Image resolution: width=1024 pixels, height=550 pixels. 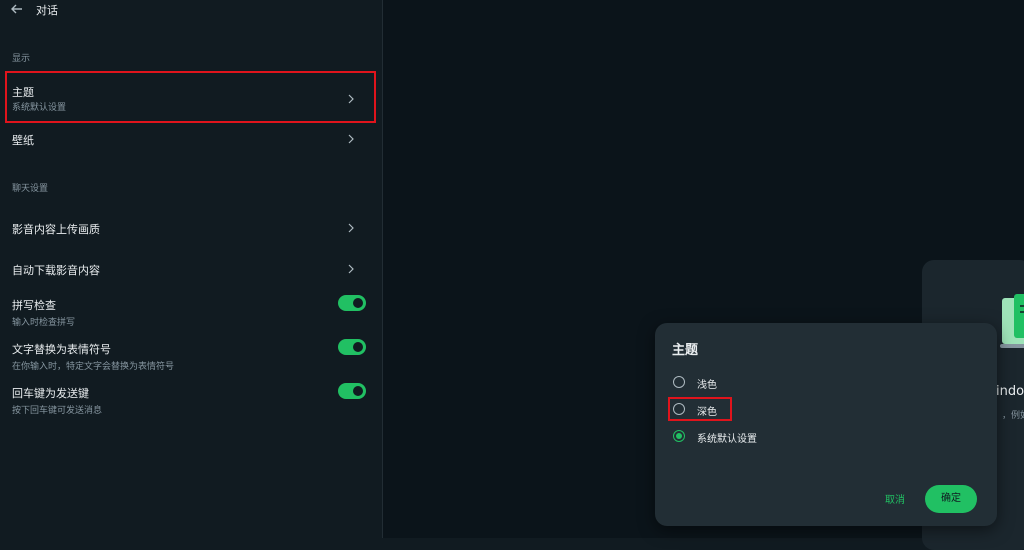 I want to click on cancel-button: 取消, so click(x=895, y=498).